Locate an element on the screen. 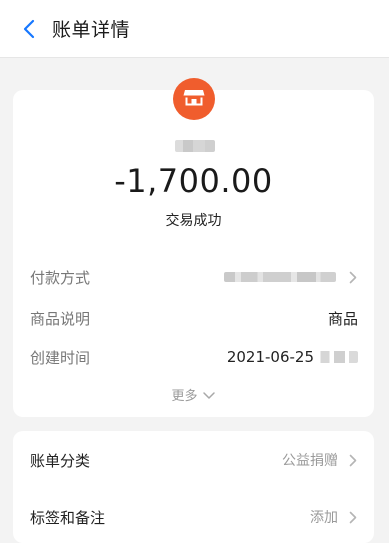  bill-category-value: 公益捐赠 is located at coordinates (310, 461).